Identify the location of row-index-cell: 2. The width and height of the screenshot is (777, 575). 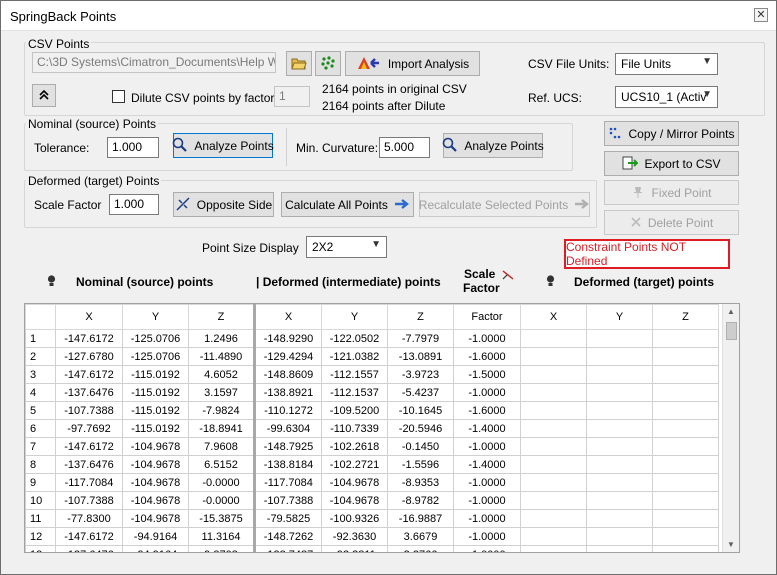
(40, 356).